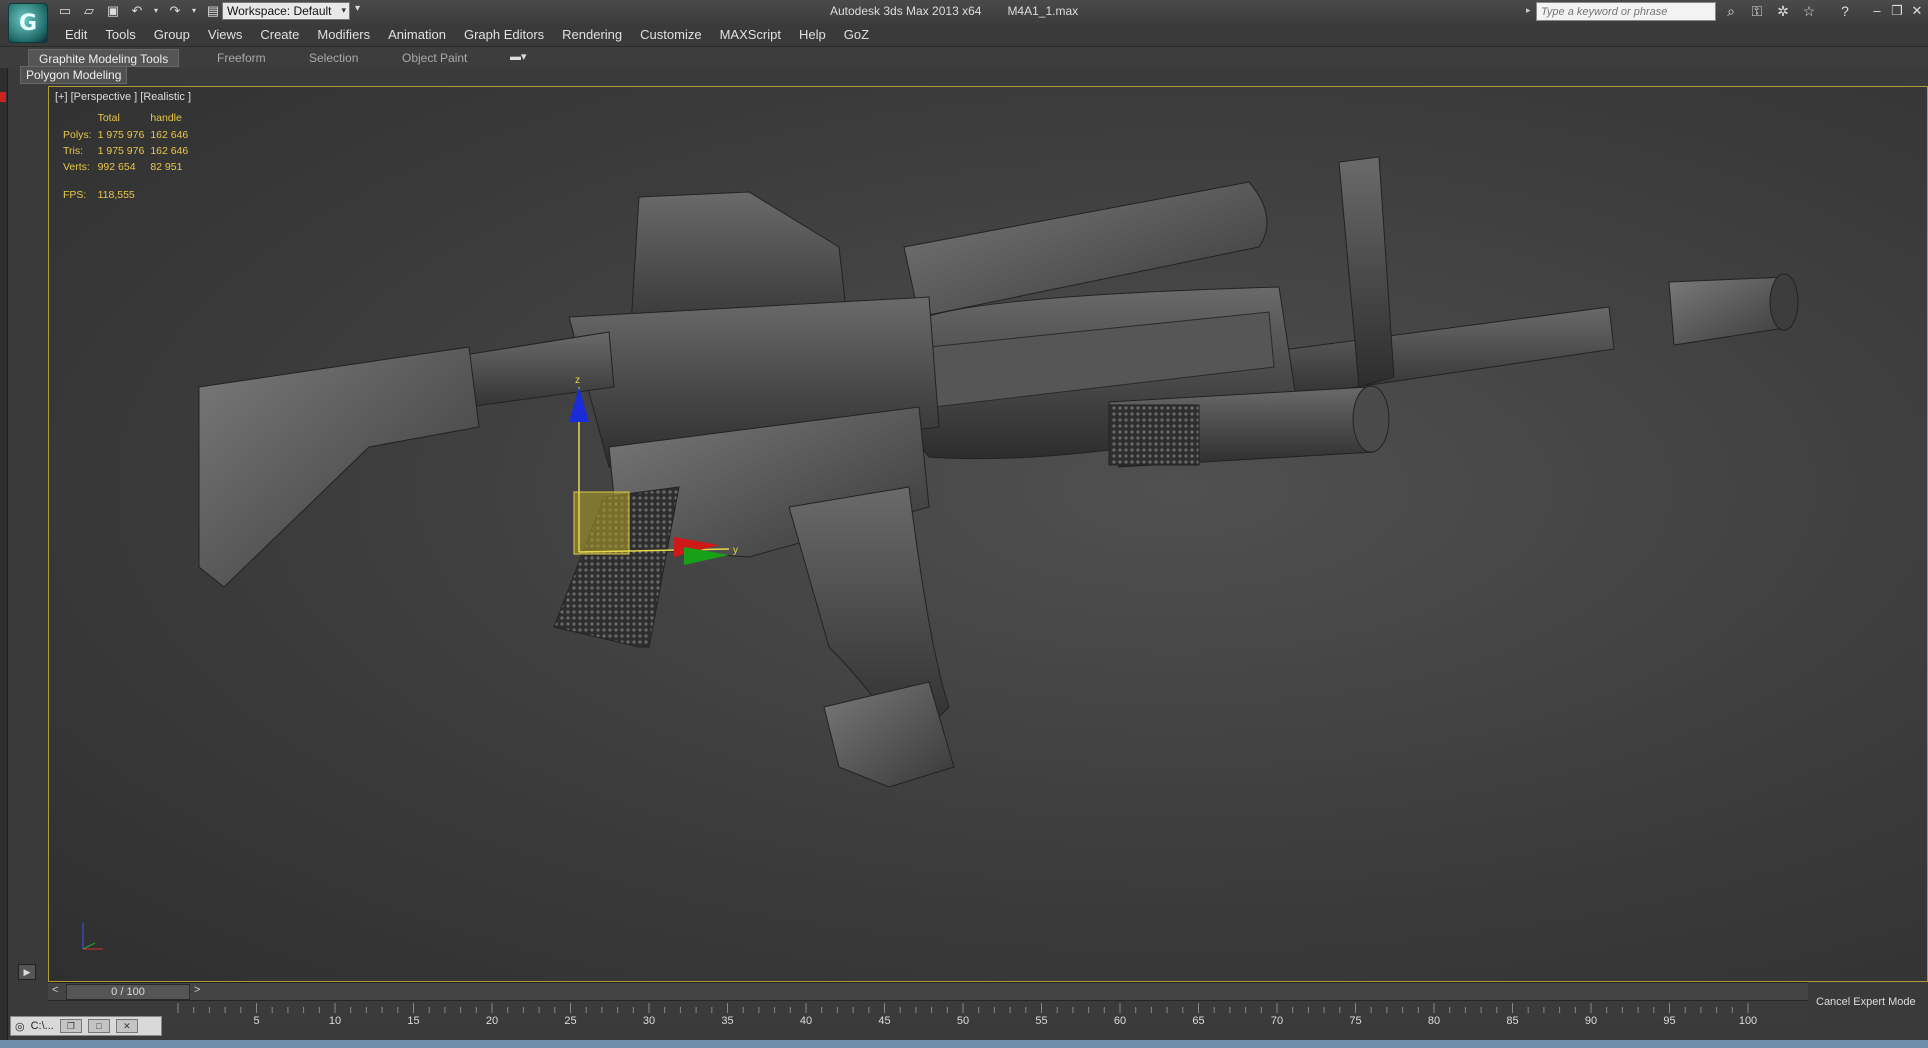 Image resolution: width=1928 pixels, height=1048 pixels. I want to click on track-tick-label: 55, so click(1041, 1021).